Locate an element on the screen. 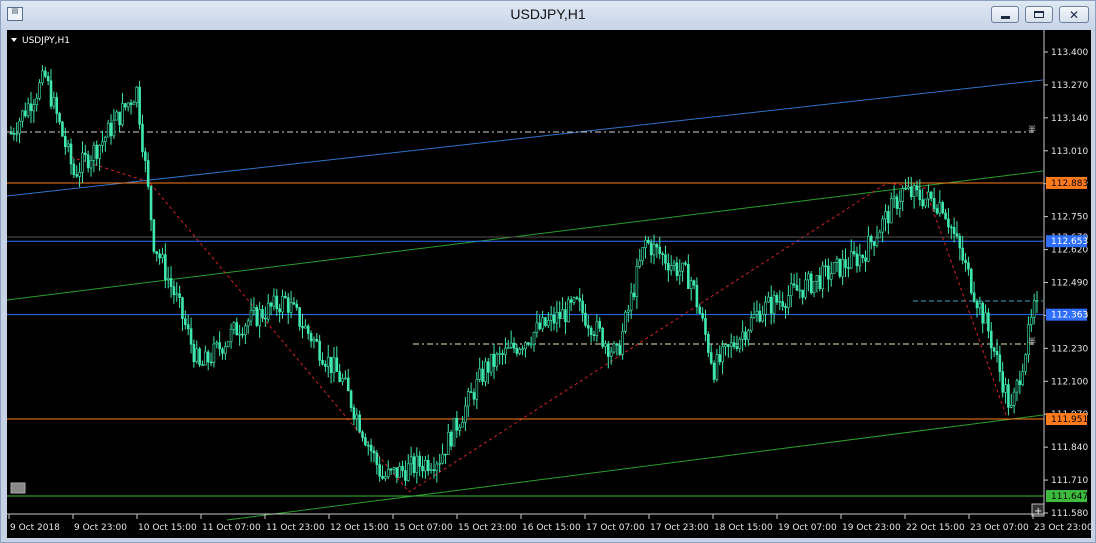  minimize-button is located at coordinates (1005, 14).